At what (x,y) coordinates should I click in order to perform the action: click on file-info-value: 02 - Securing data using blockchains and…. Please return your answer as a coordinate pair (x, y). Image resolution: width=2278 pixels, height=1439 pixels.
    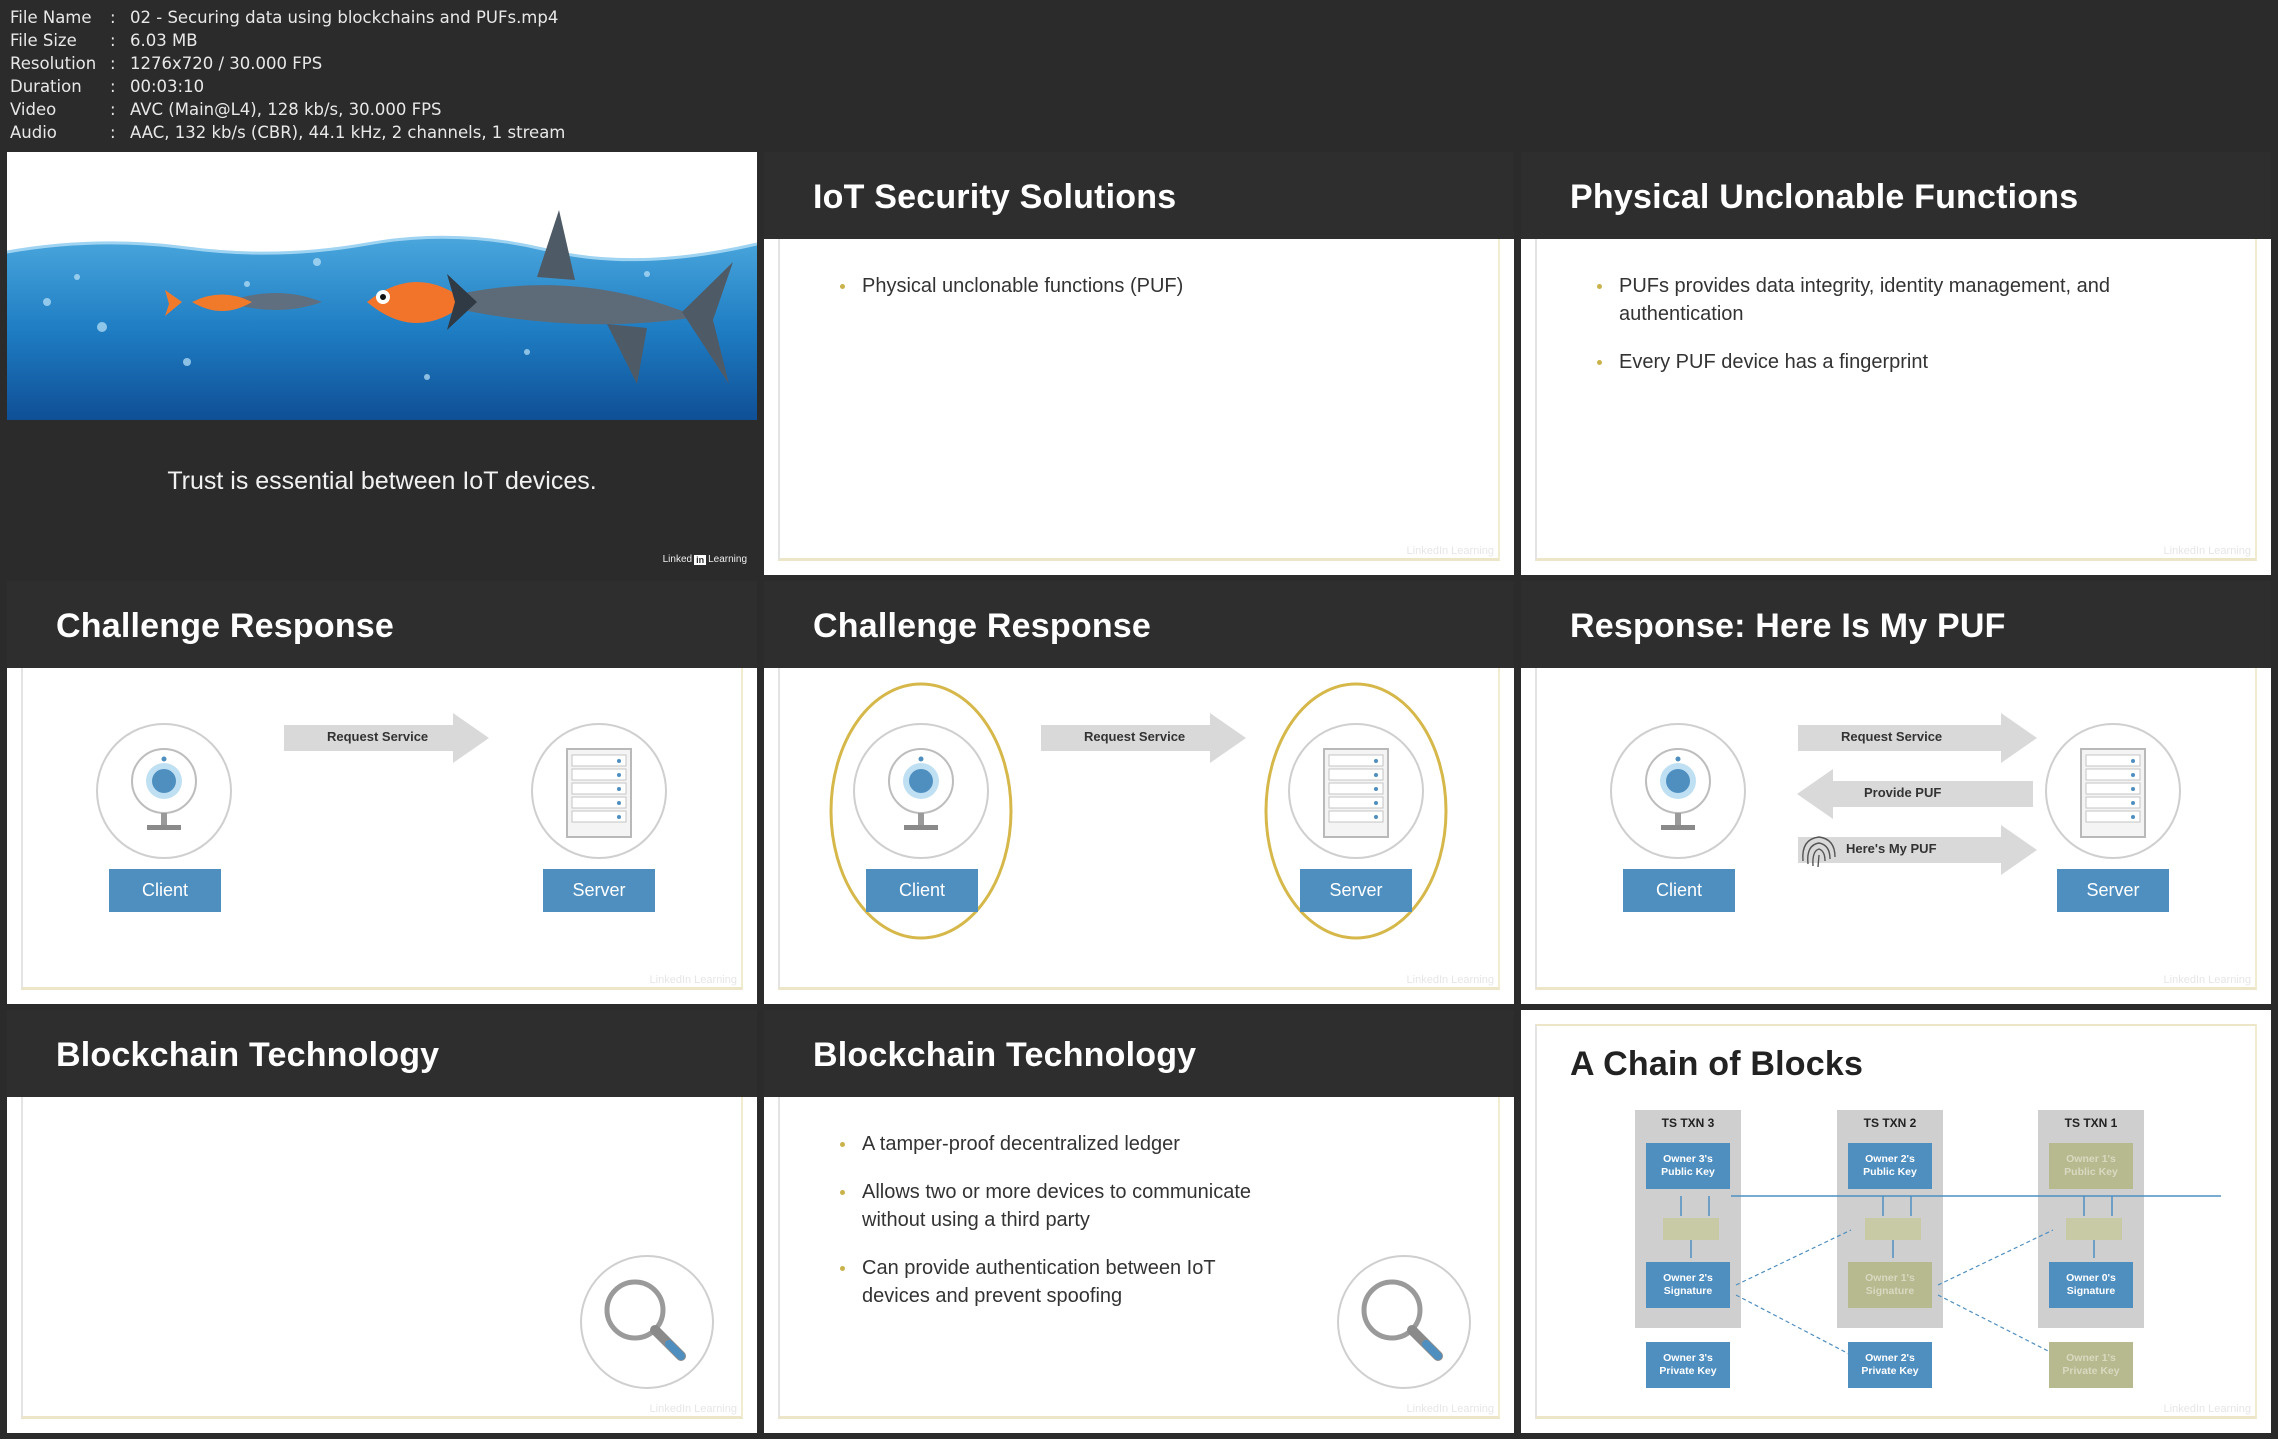
    Looking at the image, I should click on (344, 17).